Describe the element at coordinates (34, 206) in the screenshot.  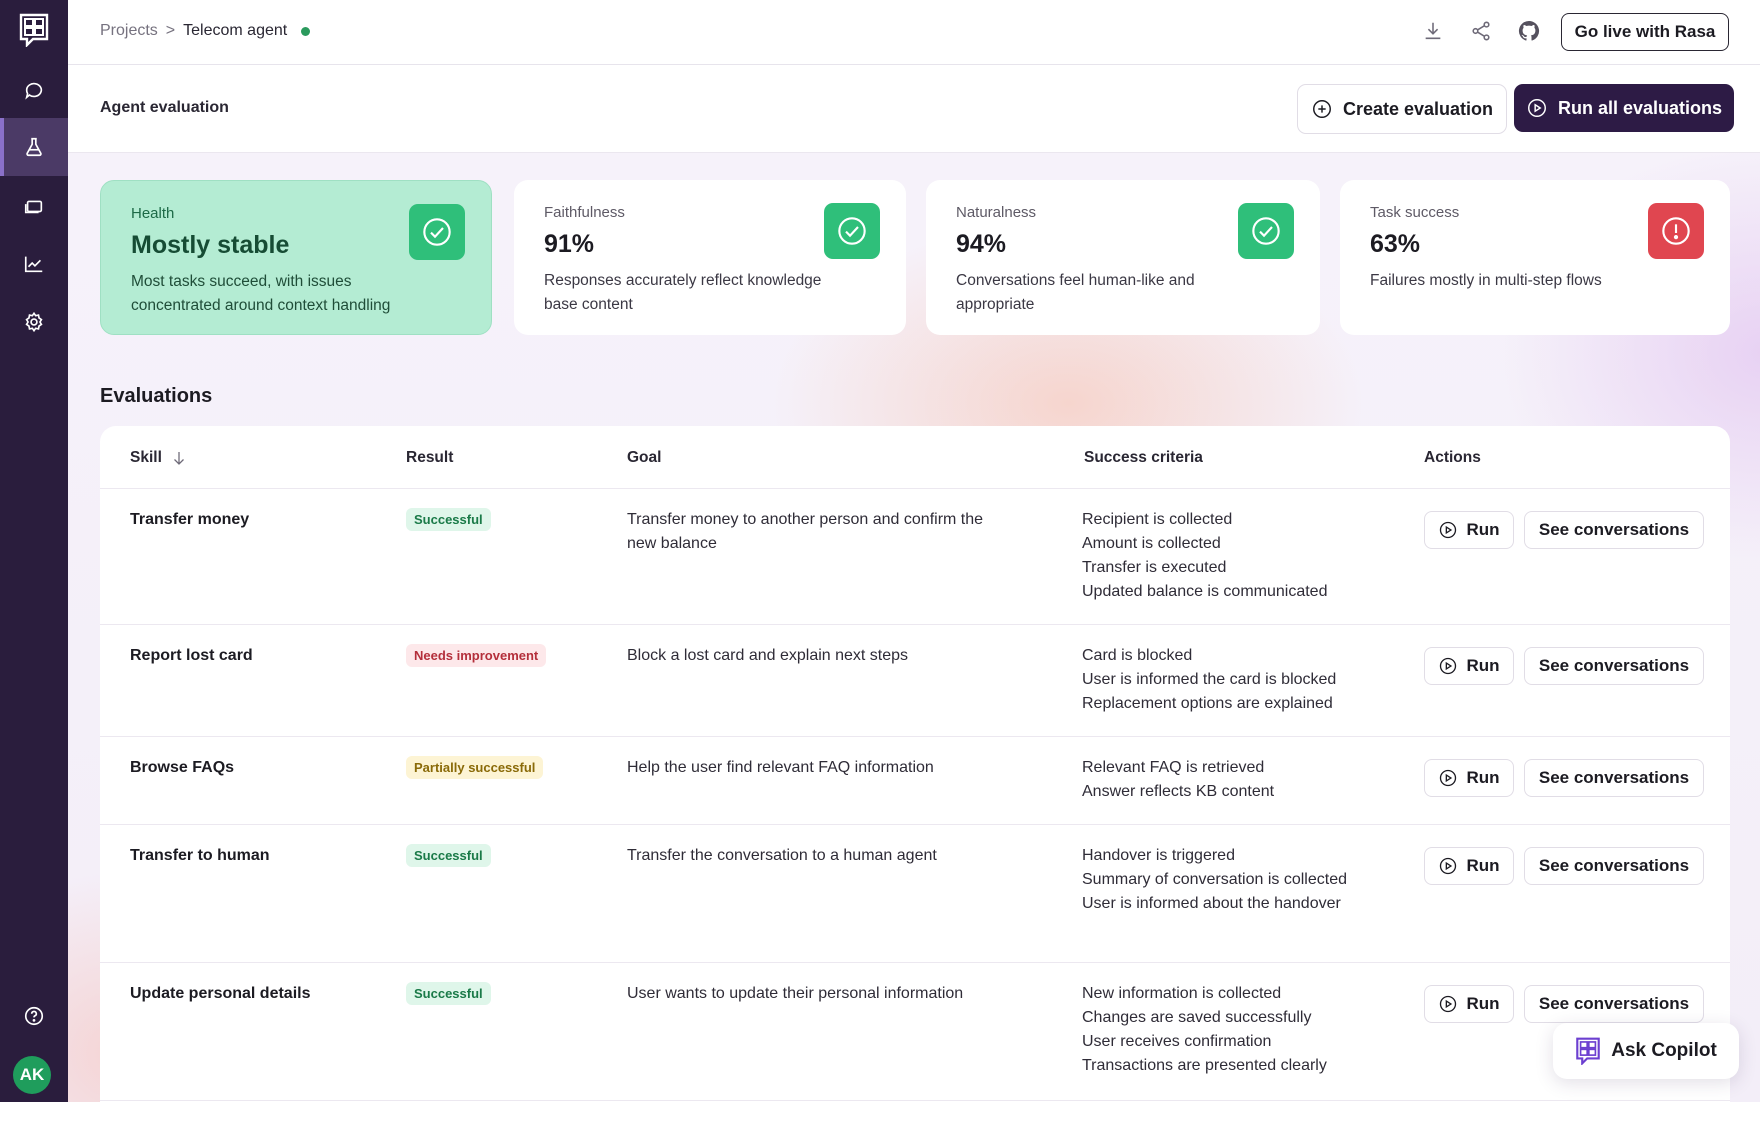
I see `folder-icon` at that location.